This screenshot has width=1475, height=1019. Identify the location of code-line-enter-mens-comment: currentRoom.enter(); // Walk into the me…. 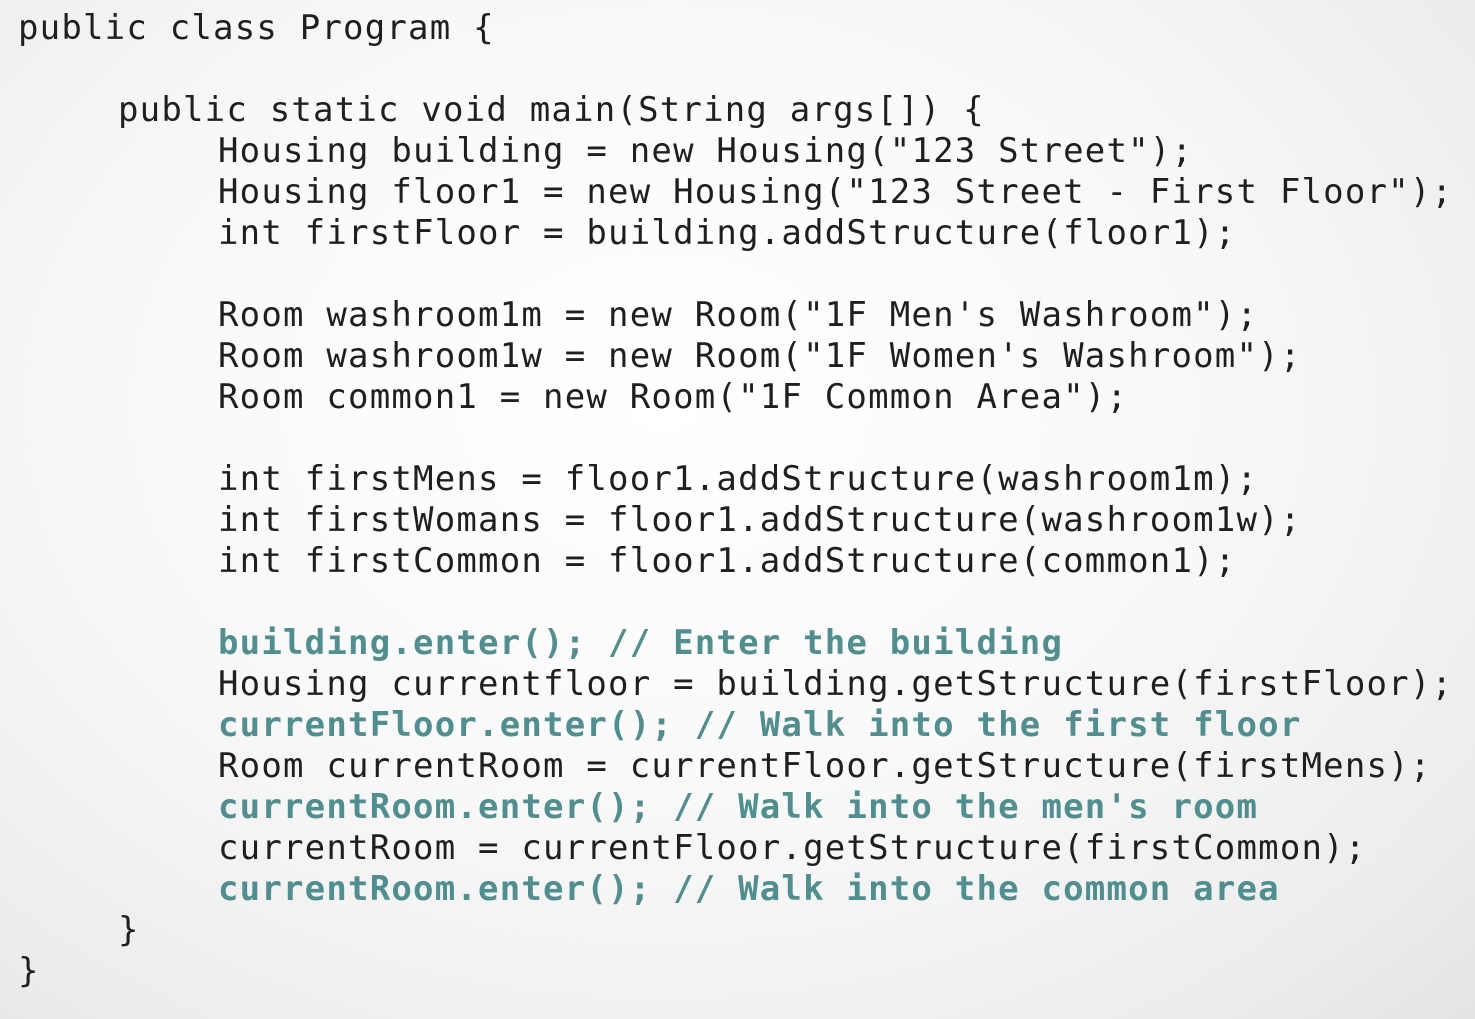
(738, 807).